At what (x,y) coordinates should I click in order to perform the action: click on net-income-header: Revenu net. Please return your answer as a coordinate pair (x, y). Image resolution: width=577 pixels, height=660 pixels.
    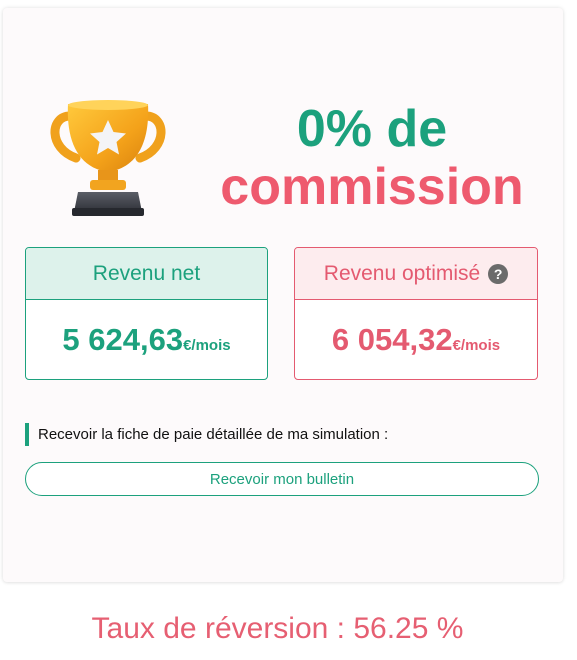
    Looking at the image, I should click on (146, 274).